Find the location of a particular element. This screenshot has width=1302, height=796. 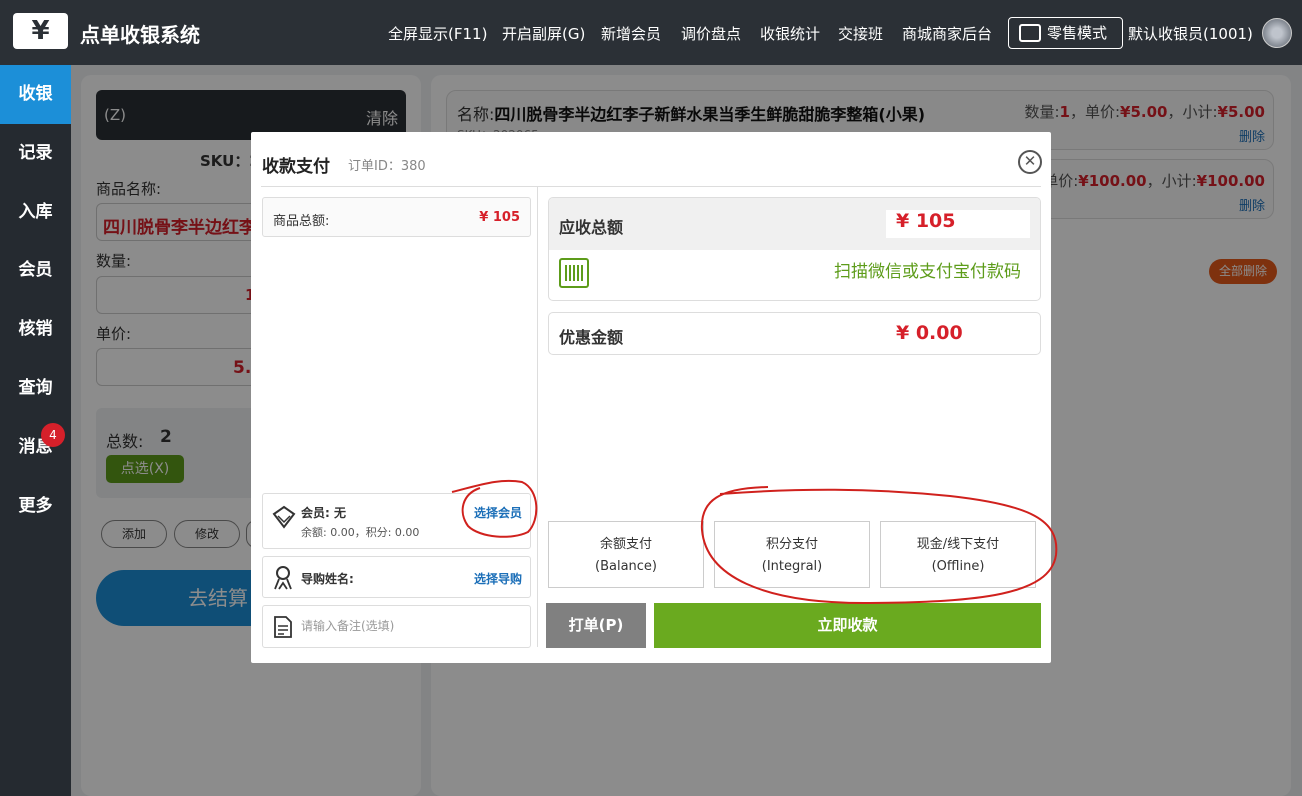

balance-pay-sublabel: (Balance) is located at coordinates (626, 566).